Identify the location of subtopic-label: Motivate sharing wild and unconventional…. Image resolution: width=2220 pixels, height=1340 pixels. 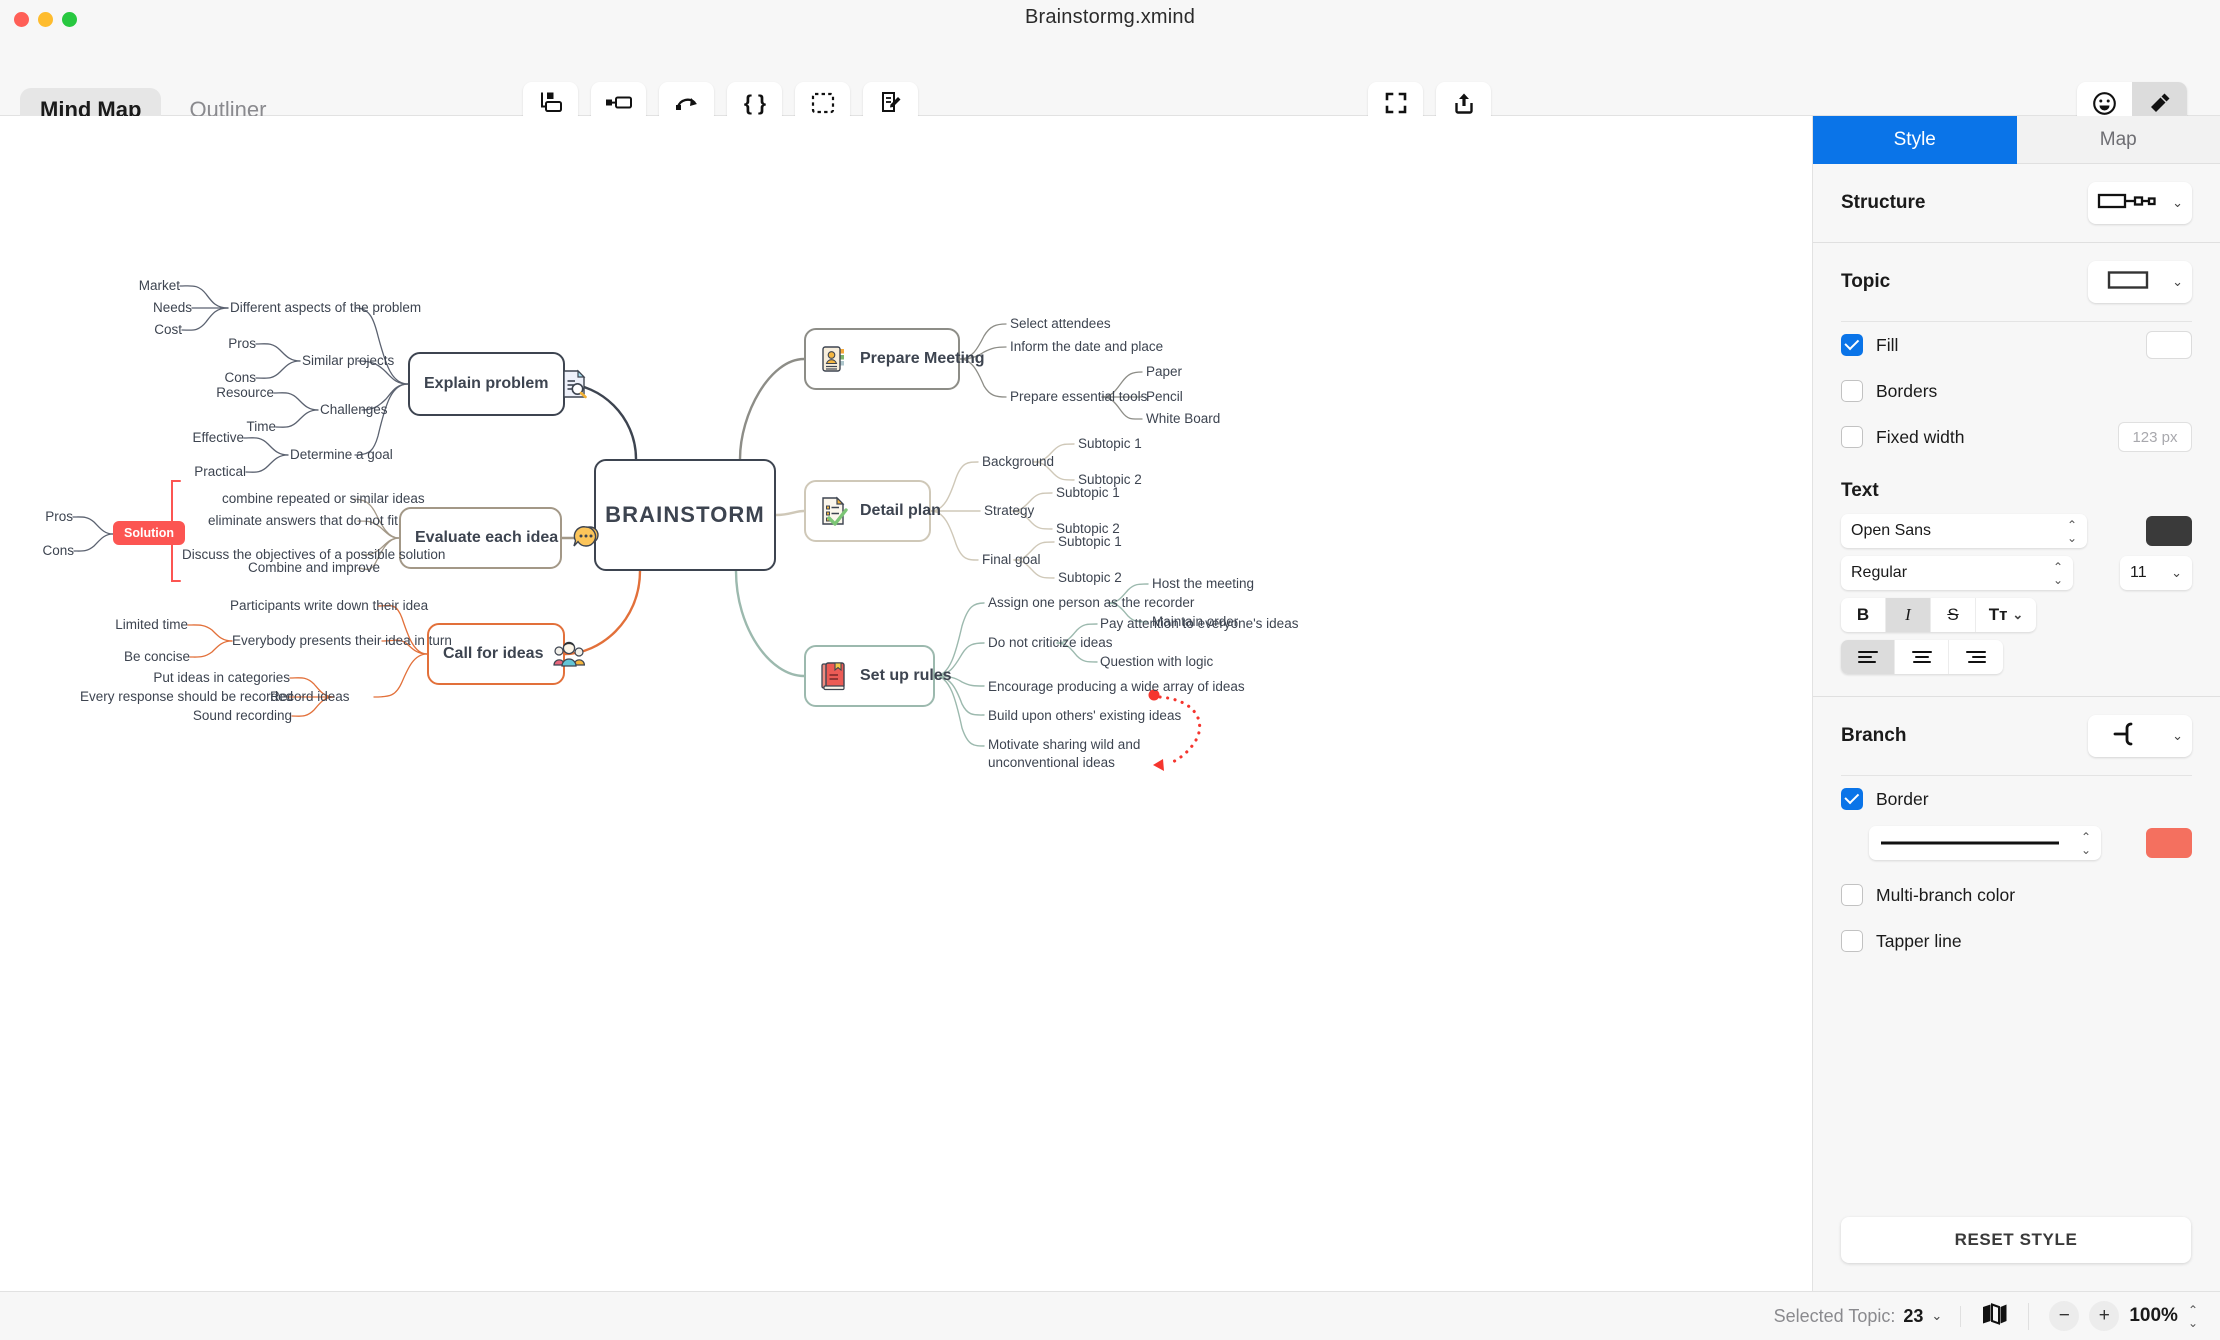
(1067, 754).